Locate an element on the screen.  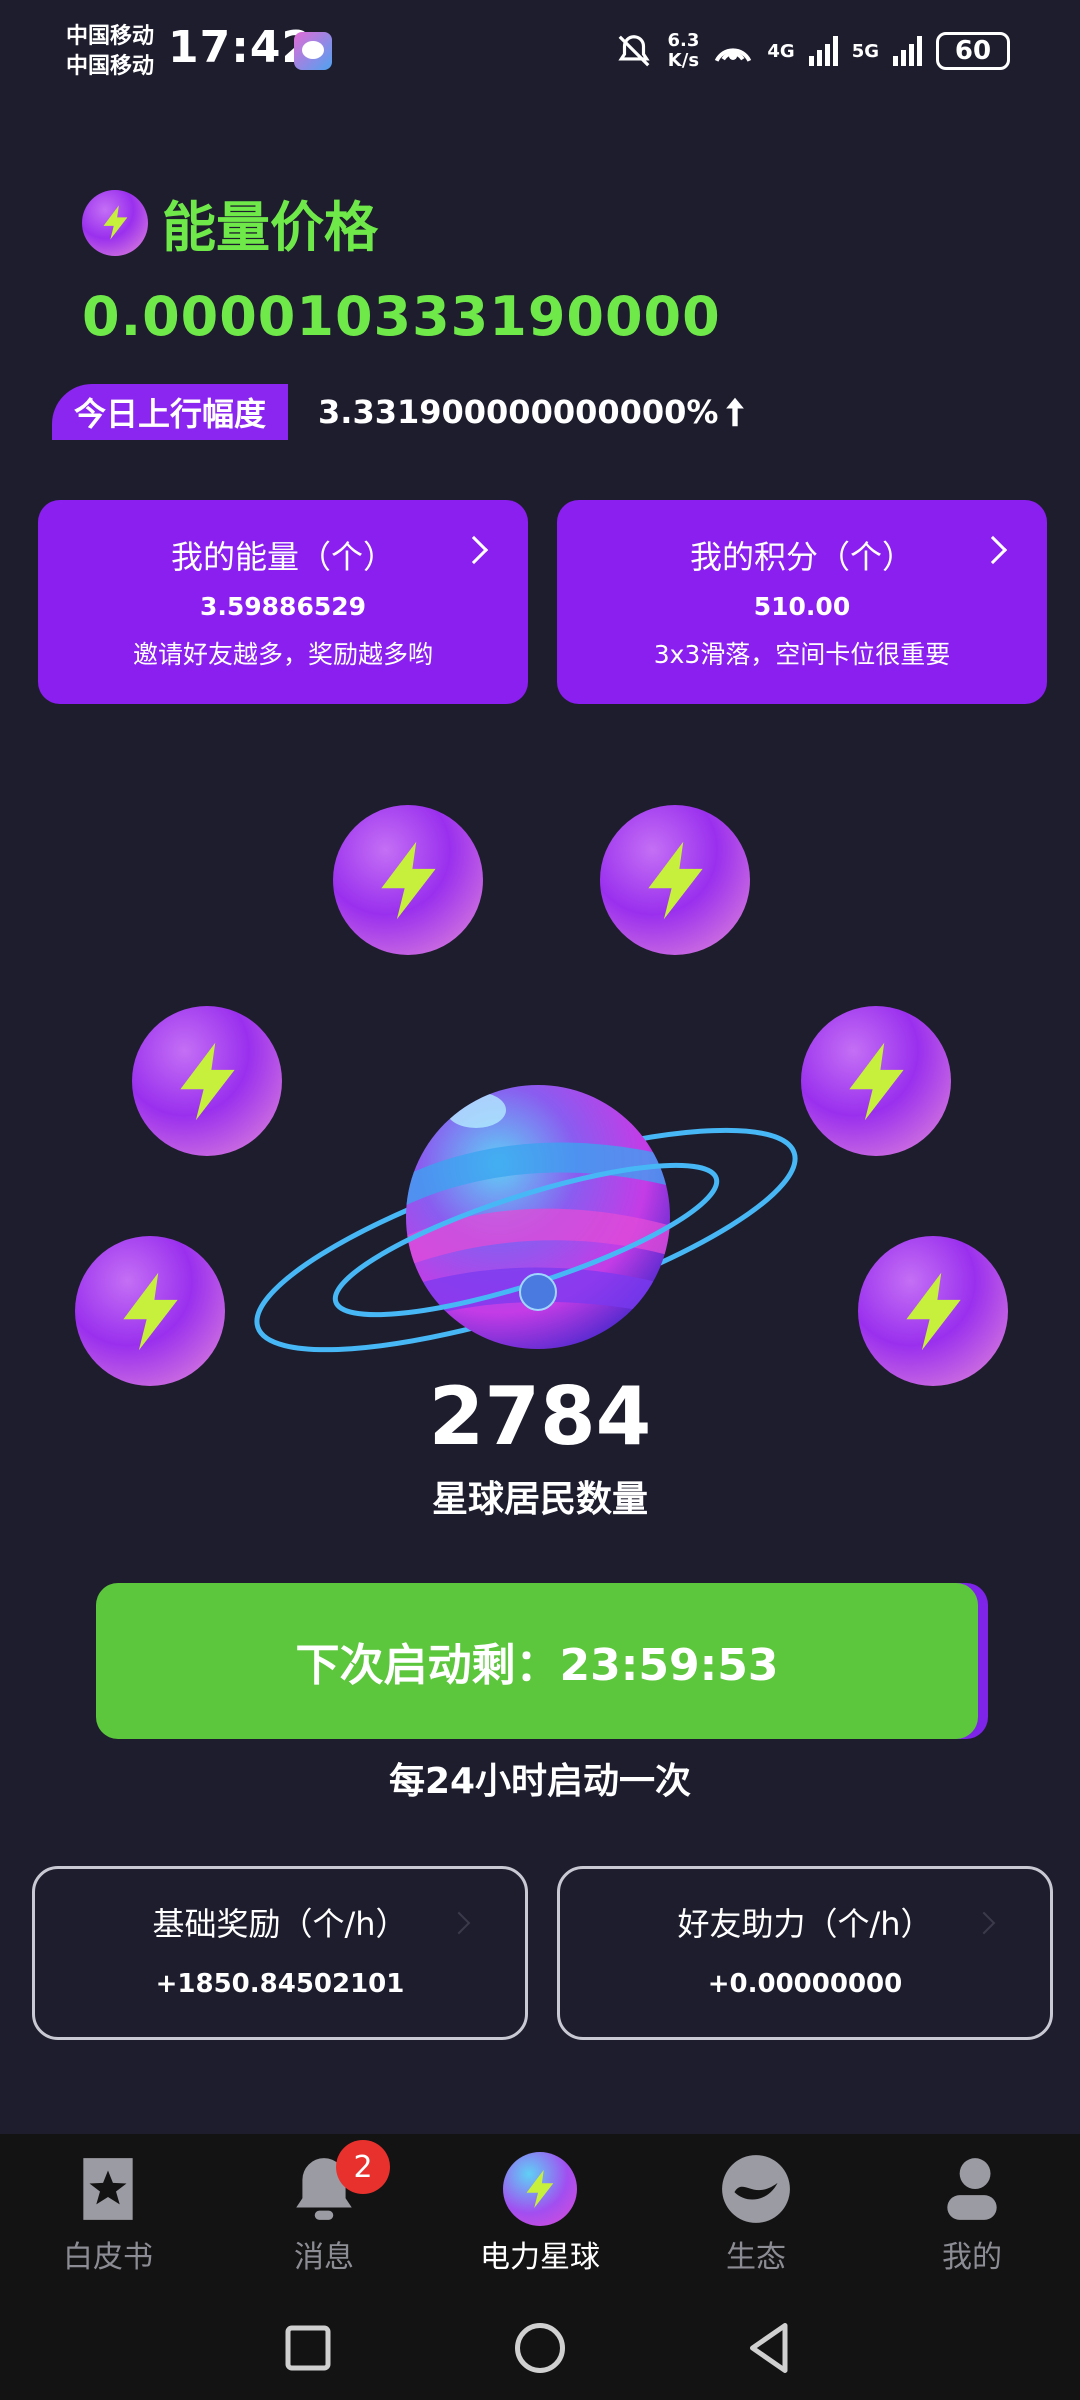
arrow-up-icon is located at coordinates (735, 412).